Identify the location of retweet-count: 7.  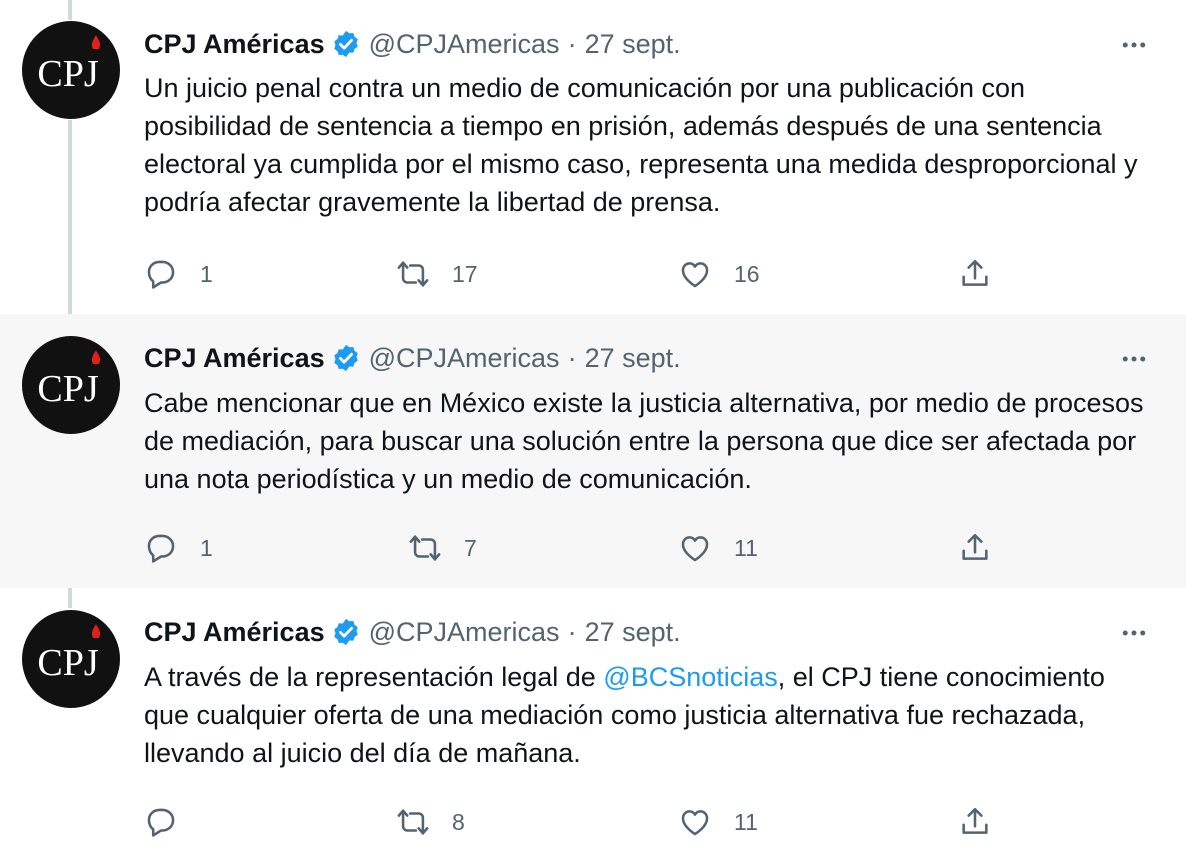
(470, 547).